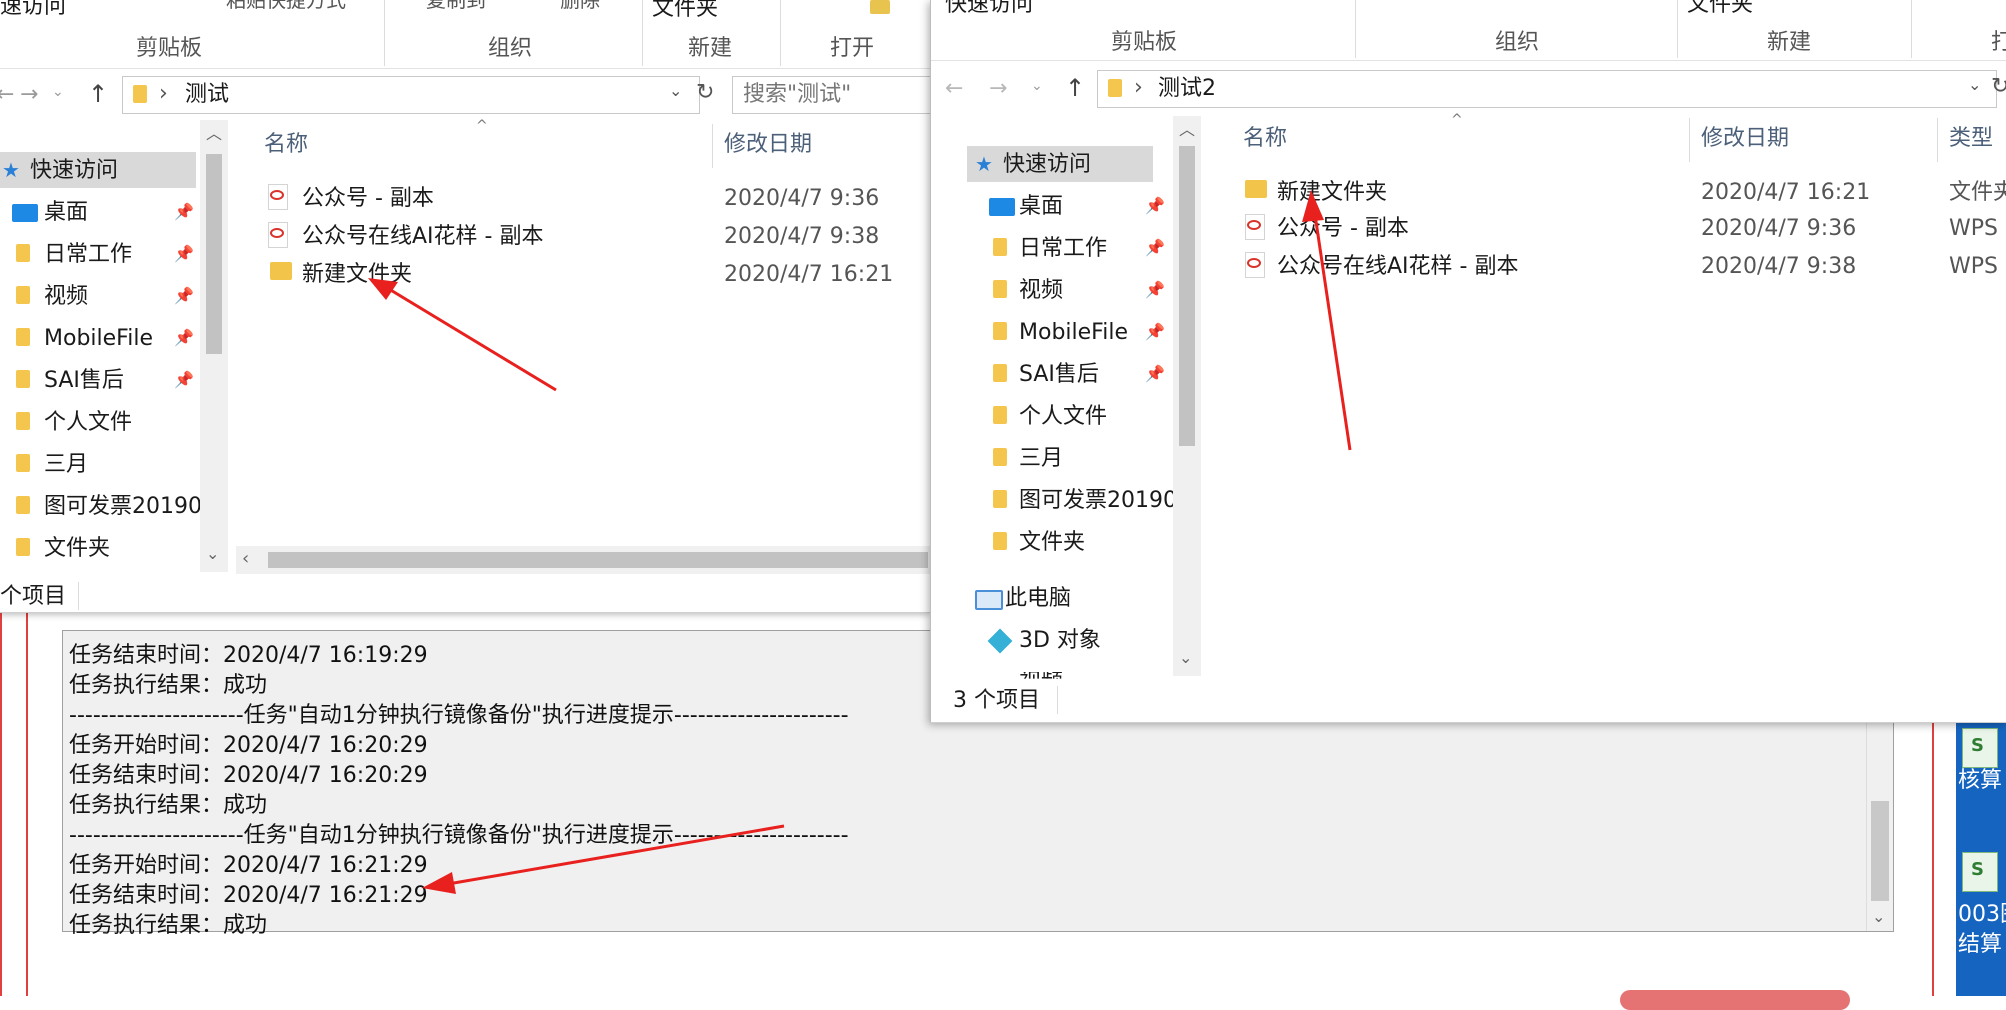 The height and width of the screenshot is (1010, 2006). I want to click on ribbon-group-open: 打, so click(1998, 43).